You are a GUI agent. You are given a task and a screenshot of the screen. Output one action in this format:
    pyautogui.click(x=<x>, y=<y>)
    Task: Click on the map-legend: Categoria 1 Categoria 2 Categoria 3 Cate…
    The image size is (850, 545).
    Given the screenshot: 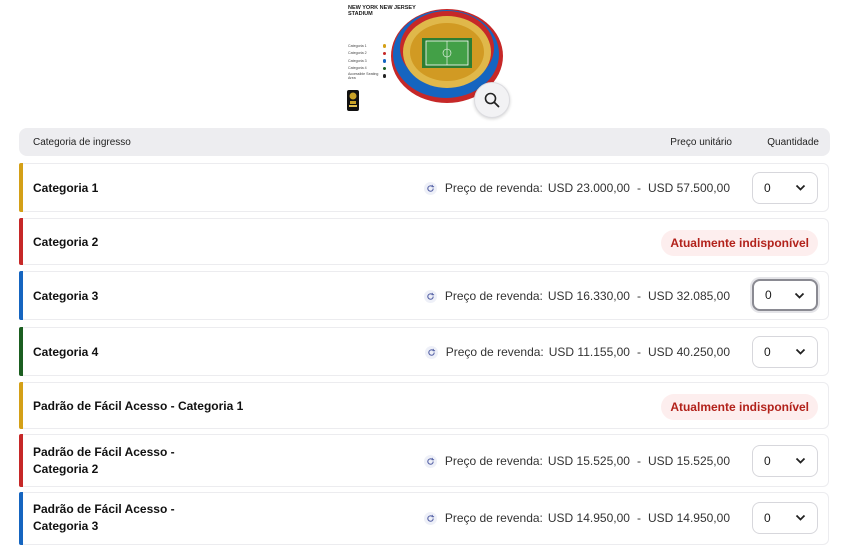 What is the action you would take?
    pyautogui.click(x=367, y=61)
    